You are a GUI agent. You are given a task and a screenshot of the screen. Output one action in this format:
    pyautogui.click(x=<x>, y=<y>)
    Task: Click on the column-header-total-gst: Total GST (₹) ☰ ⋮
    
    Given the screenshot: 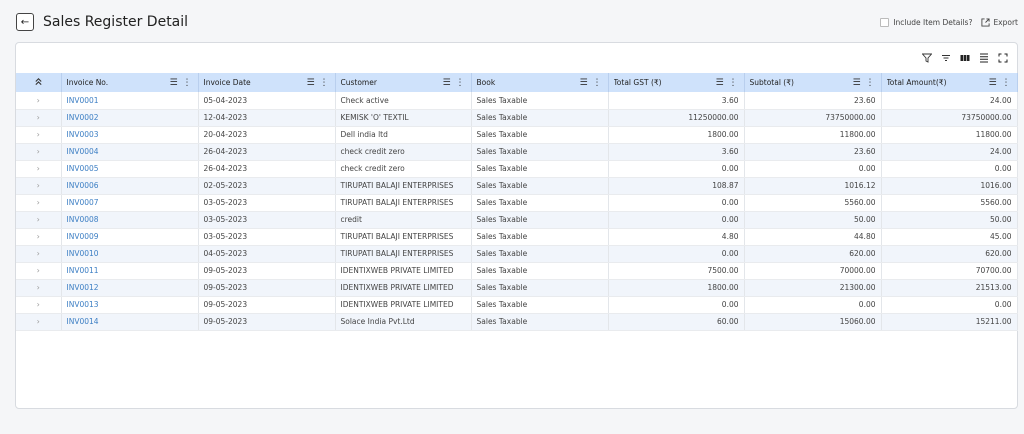 What is the action you would take?
    pyautogui.click(x=676, y=82)
    